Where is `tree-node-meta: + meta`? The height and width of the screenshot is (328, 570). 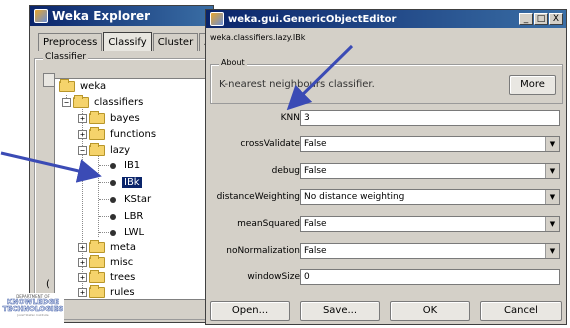 tree-node-meta: + meta is located at coordinates (108, 246).